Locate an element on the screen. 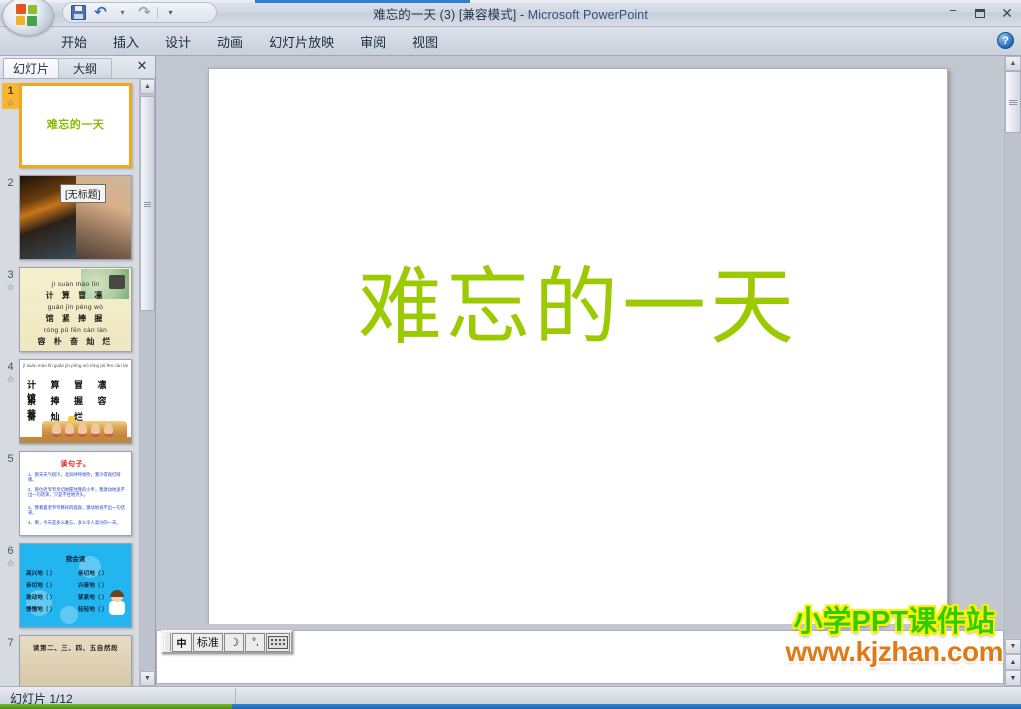 This screenshot has width=1021, height=709. save-button is located at coordinates (78, 12).